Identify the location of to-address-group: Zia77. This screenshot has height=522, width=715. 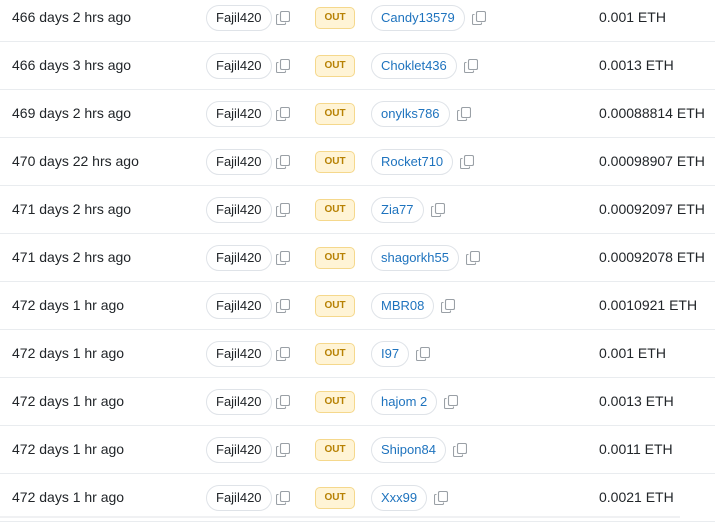
(408, 210).